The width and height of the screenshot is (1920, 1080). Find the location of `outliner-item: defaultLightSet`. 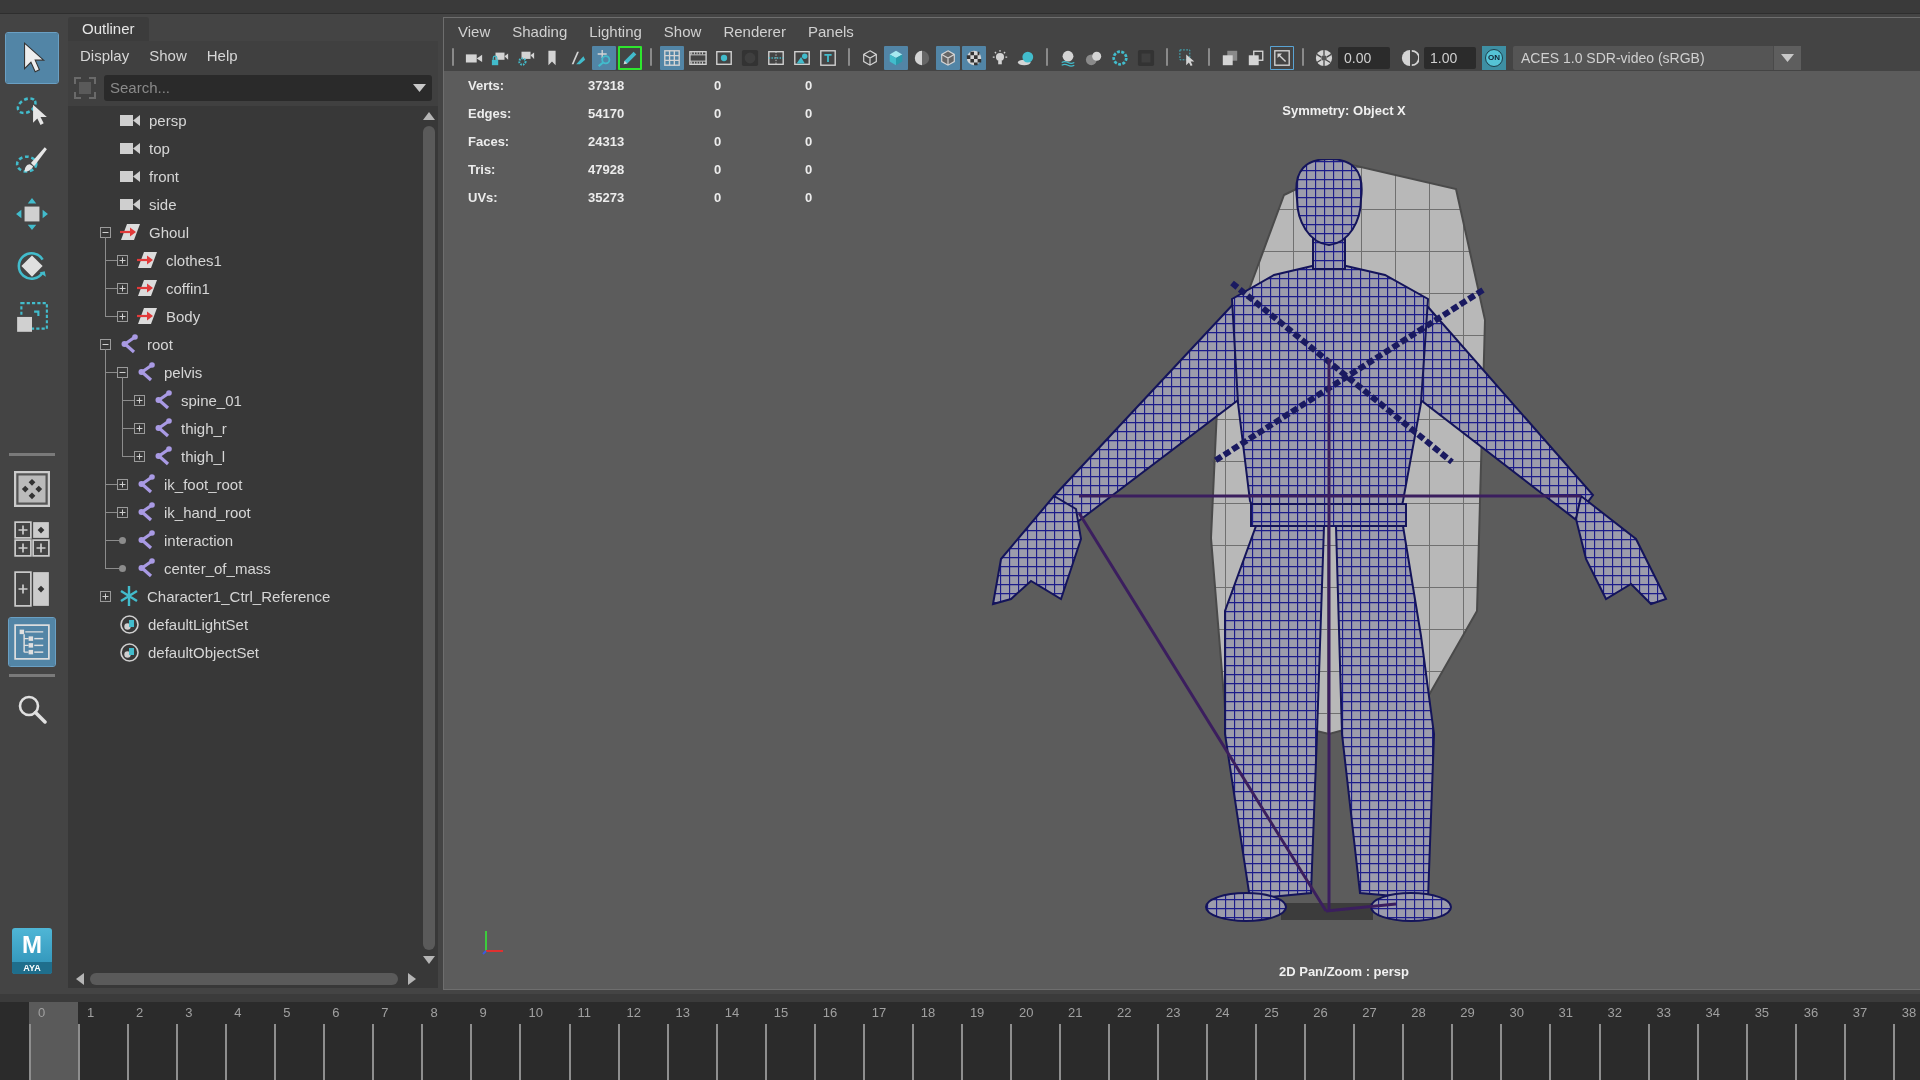

outliner-item: defaultLightSet is located at coordinates (198, 624).